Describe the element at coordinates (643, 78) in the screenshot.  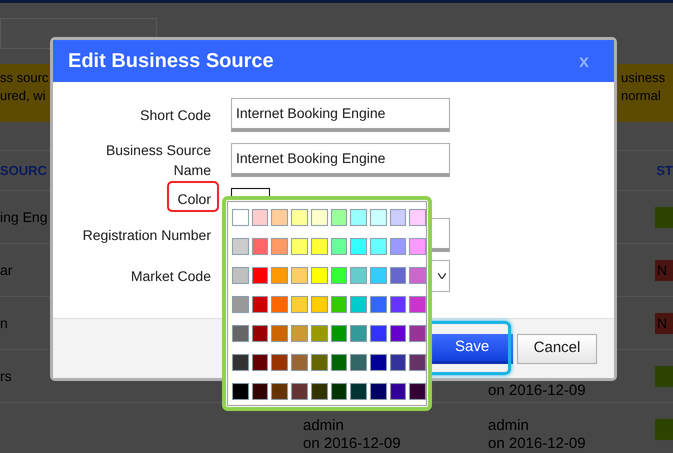
I see `notice-text: usiness` at that location.